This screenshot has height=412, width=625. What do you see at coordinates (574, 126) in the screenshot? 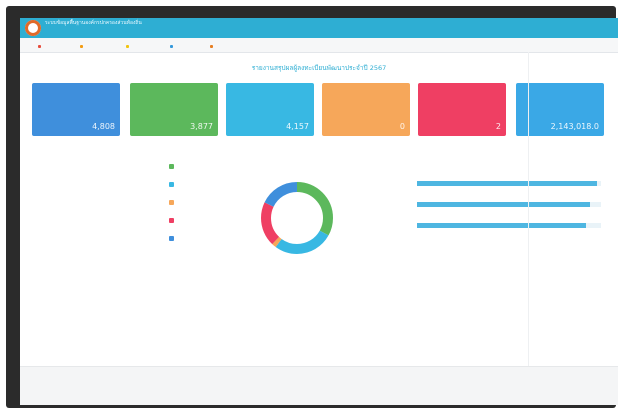
I see `stat-card-value: 2,143,018.0` at bounding box center [574, 126].